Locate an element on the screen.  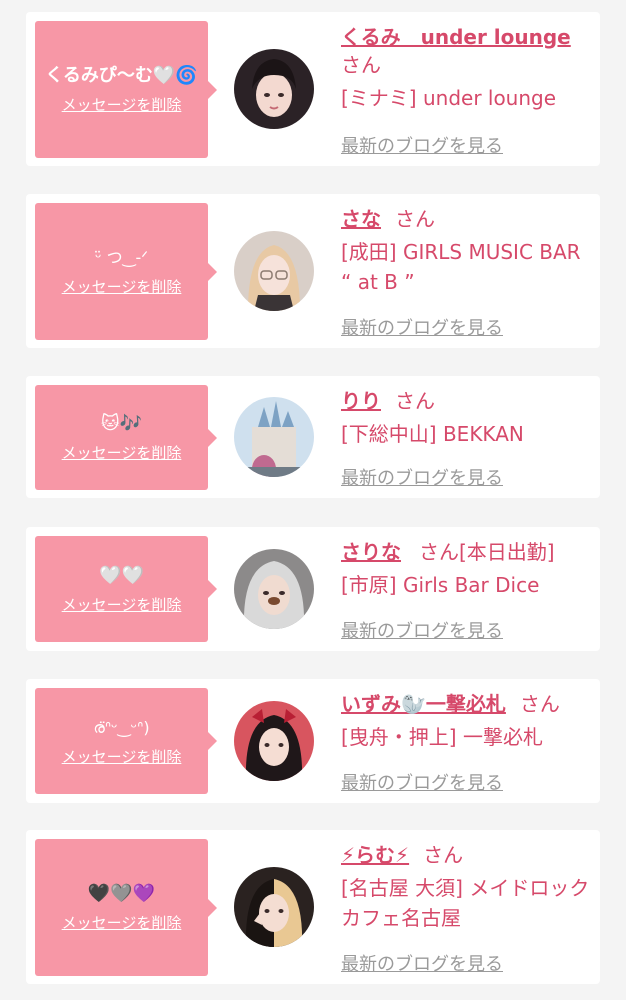
card-info: さな さん [成田] GIRLS MUSIC BAR “ at B ” is located at coordinates (465, 251).